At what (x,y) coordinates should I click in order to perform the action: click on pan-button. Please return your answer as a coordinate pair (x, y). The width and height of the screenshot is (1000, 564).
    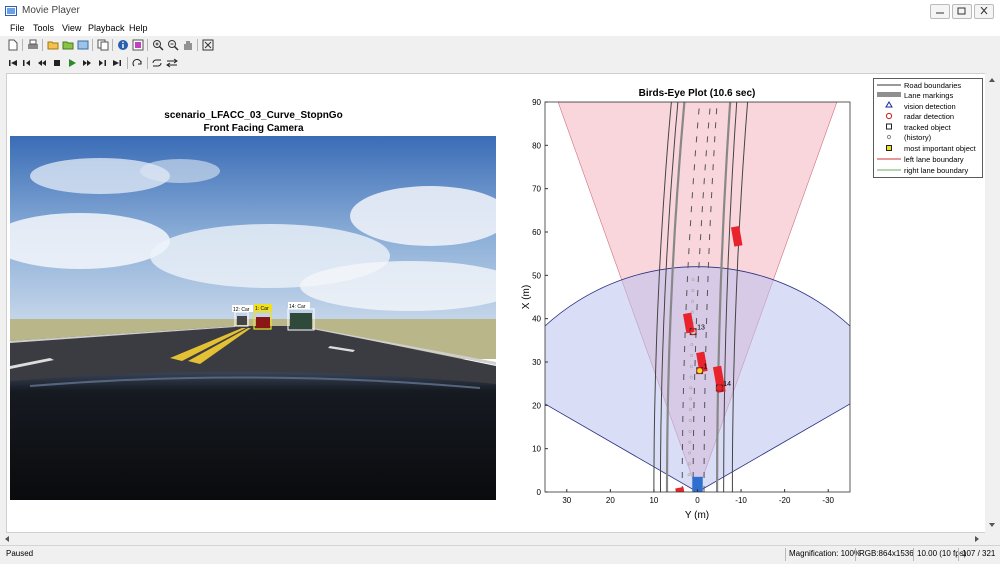
    Looking at the image, I should click on (188, 45).